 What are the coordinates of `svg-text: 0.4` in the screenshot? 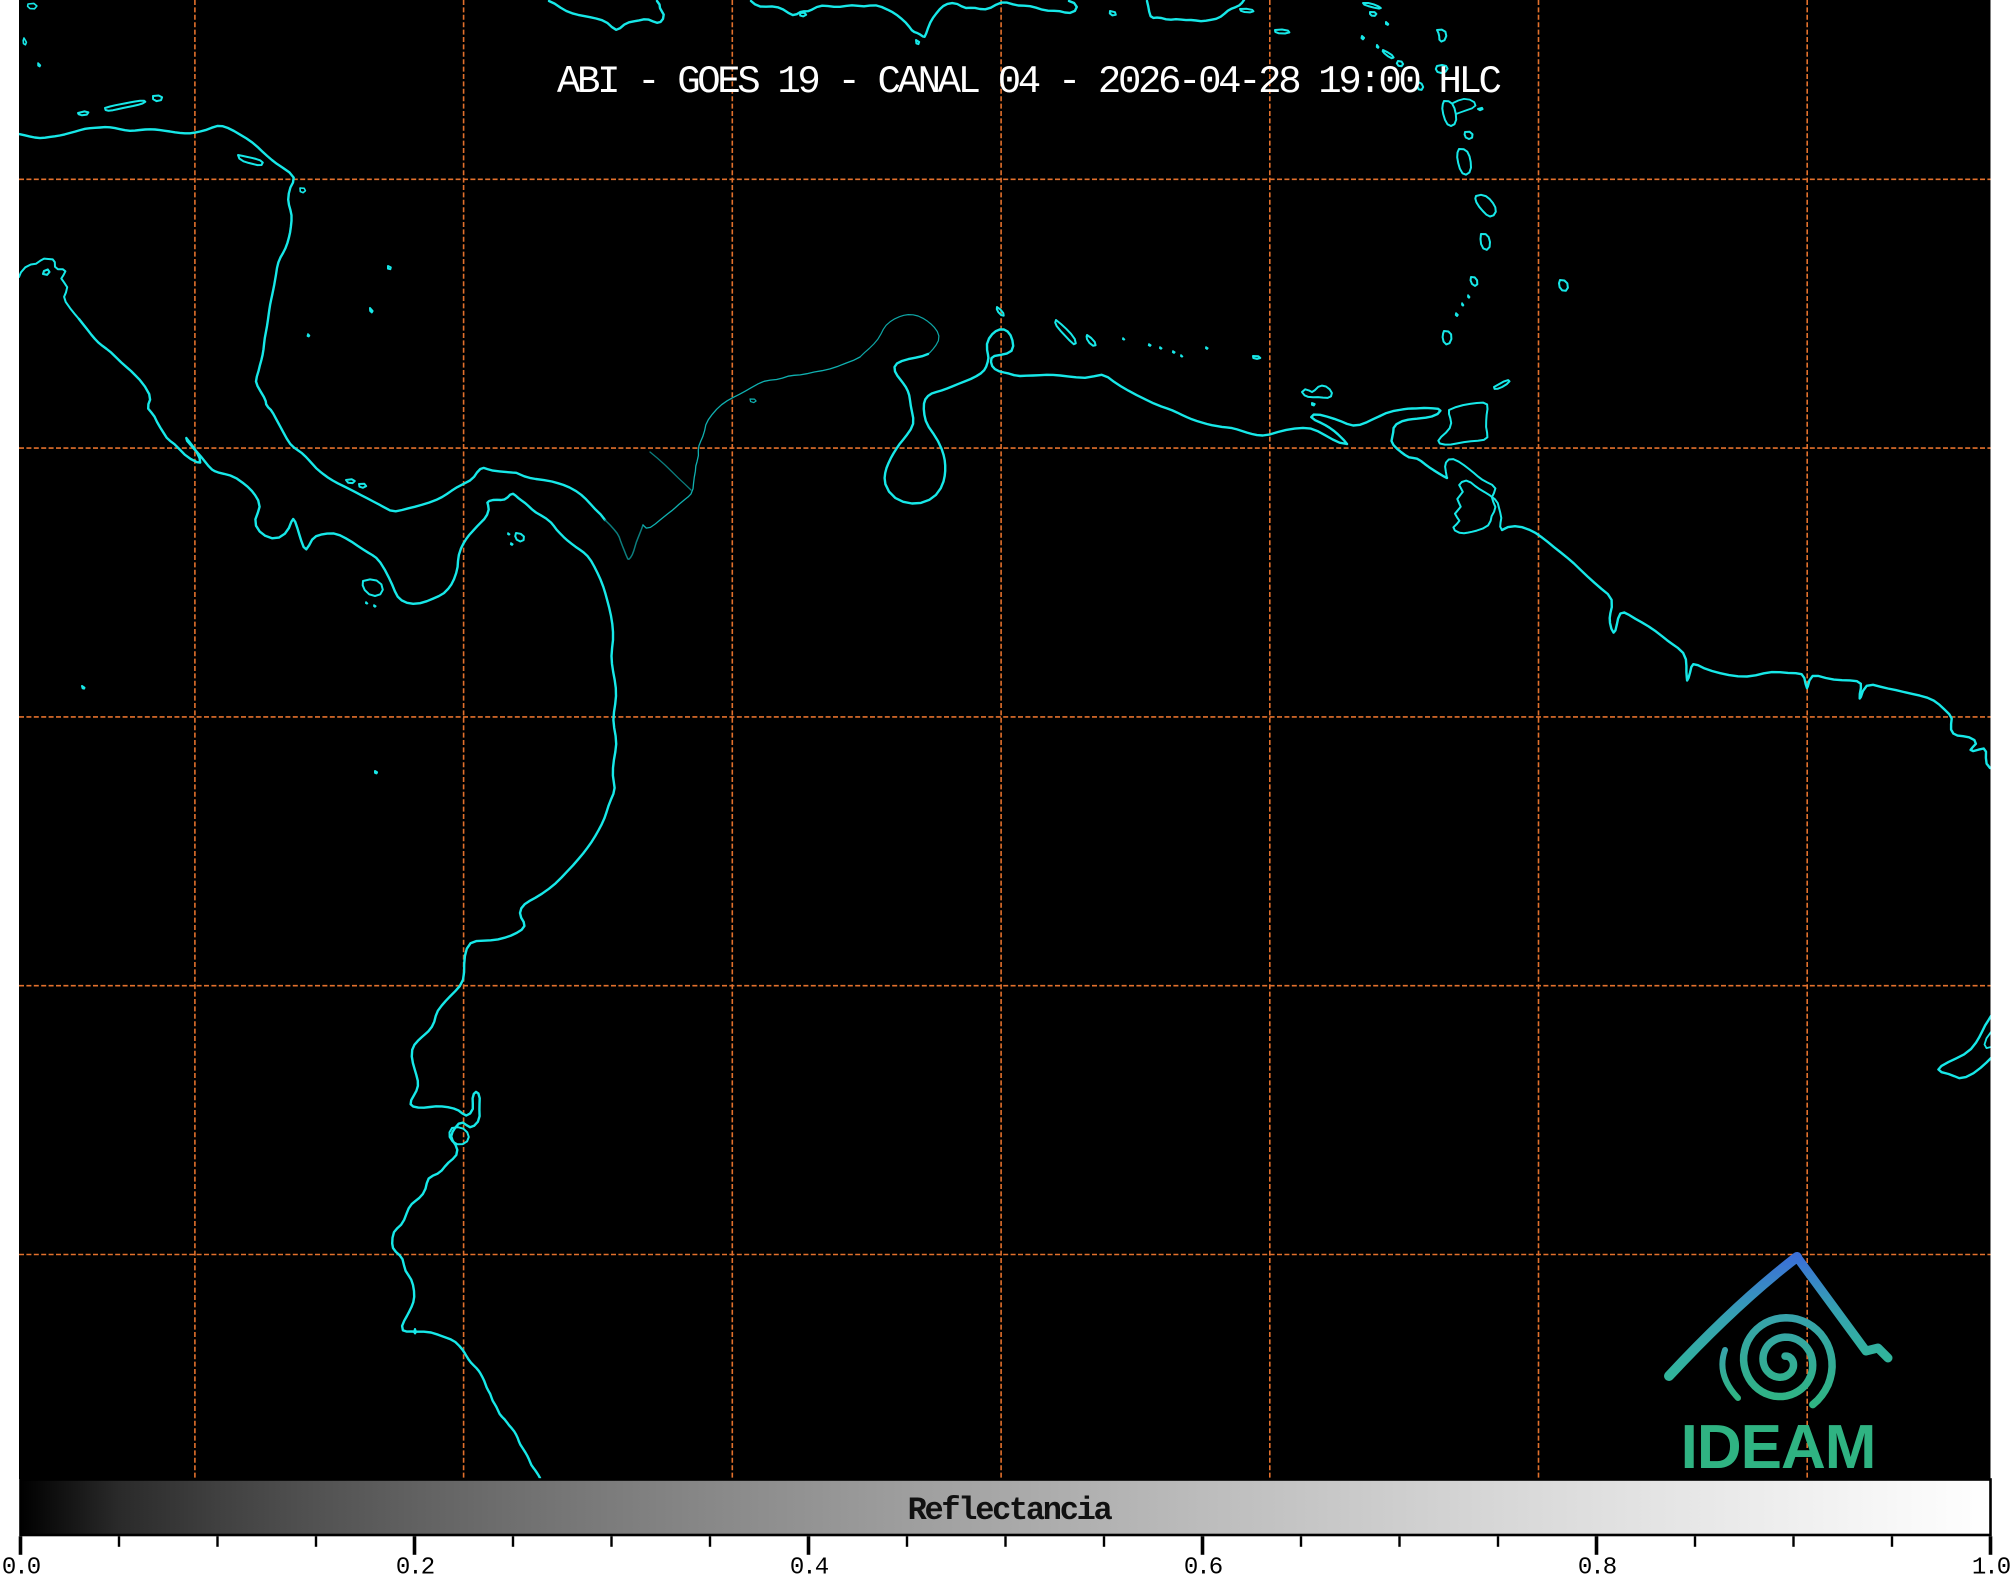 It's located at (809, 1566).